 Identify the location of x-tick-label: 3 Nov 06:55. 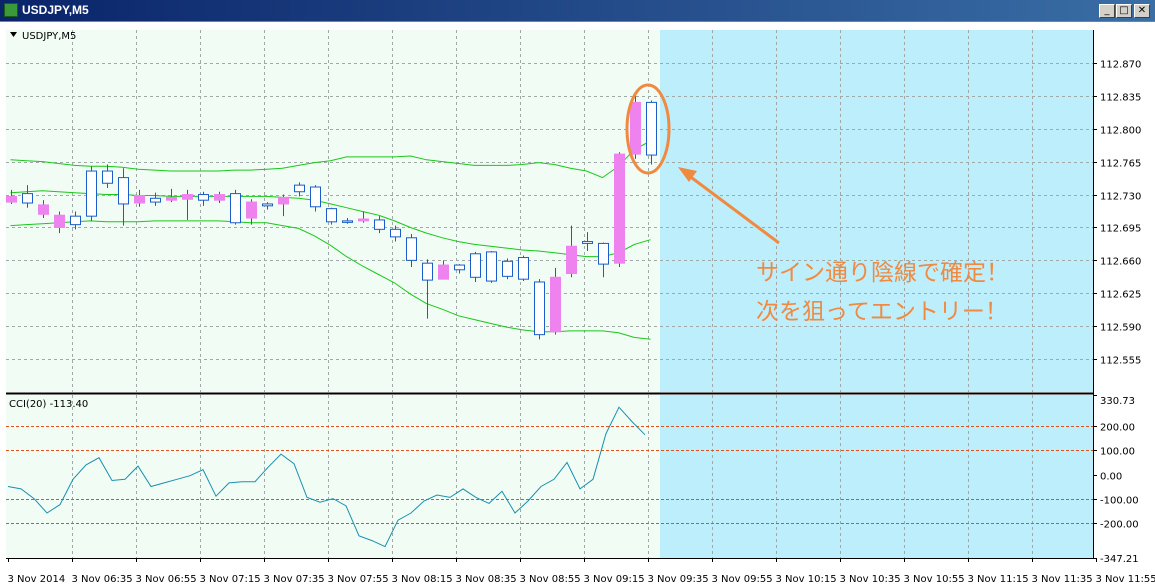
(166, 579).